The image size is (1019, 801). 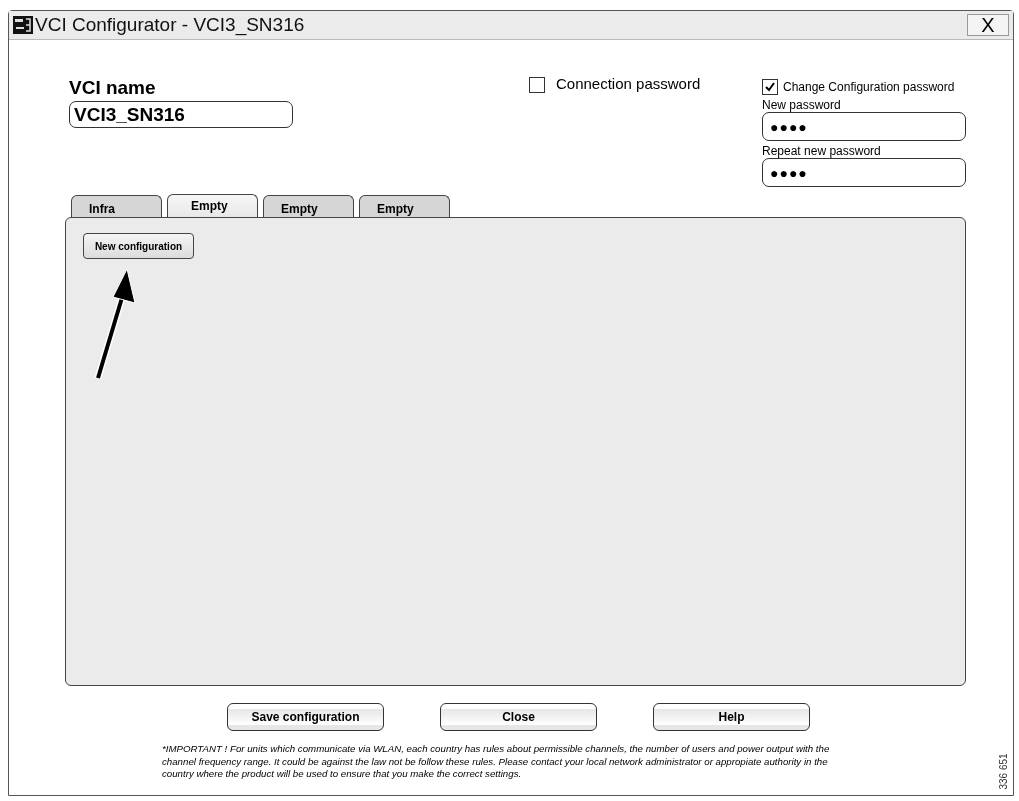 What do you see at coordinates (181, 114) in the screenshot?
I see `vci-name-field: VCI3_SN316` at bounding box center [181, 114].